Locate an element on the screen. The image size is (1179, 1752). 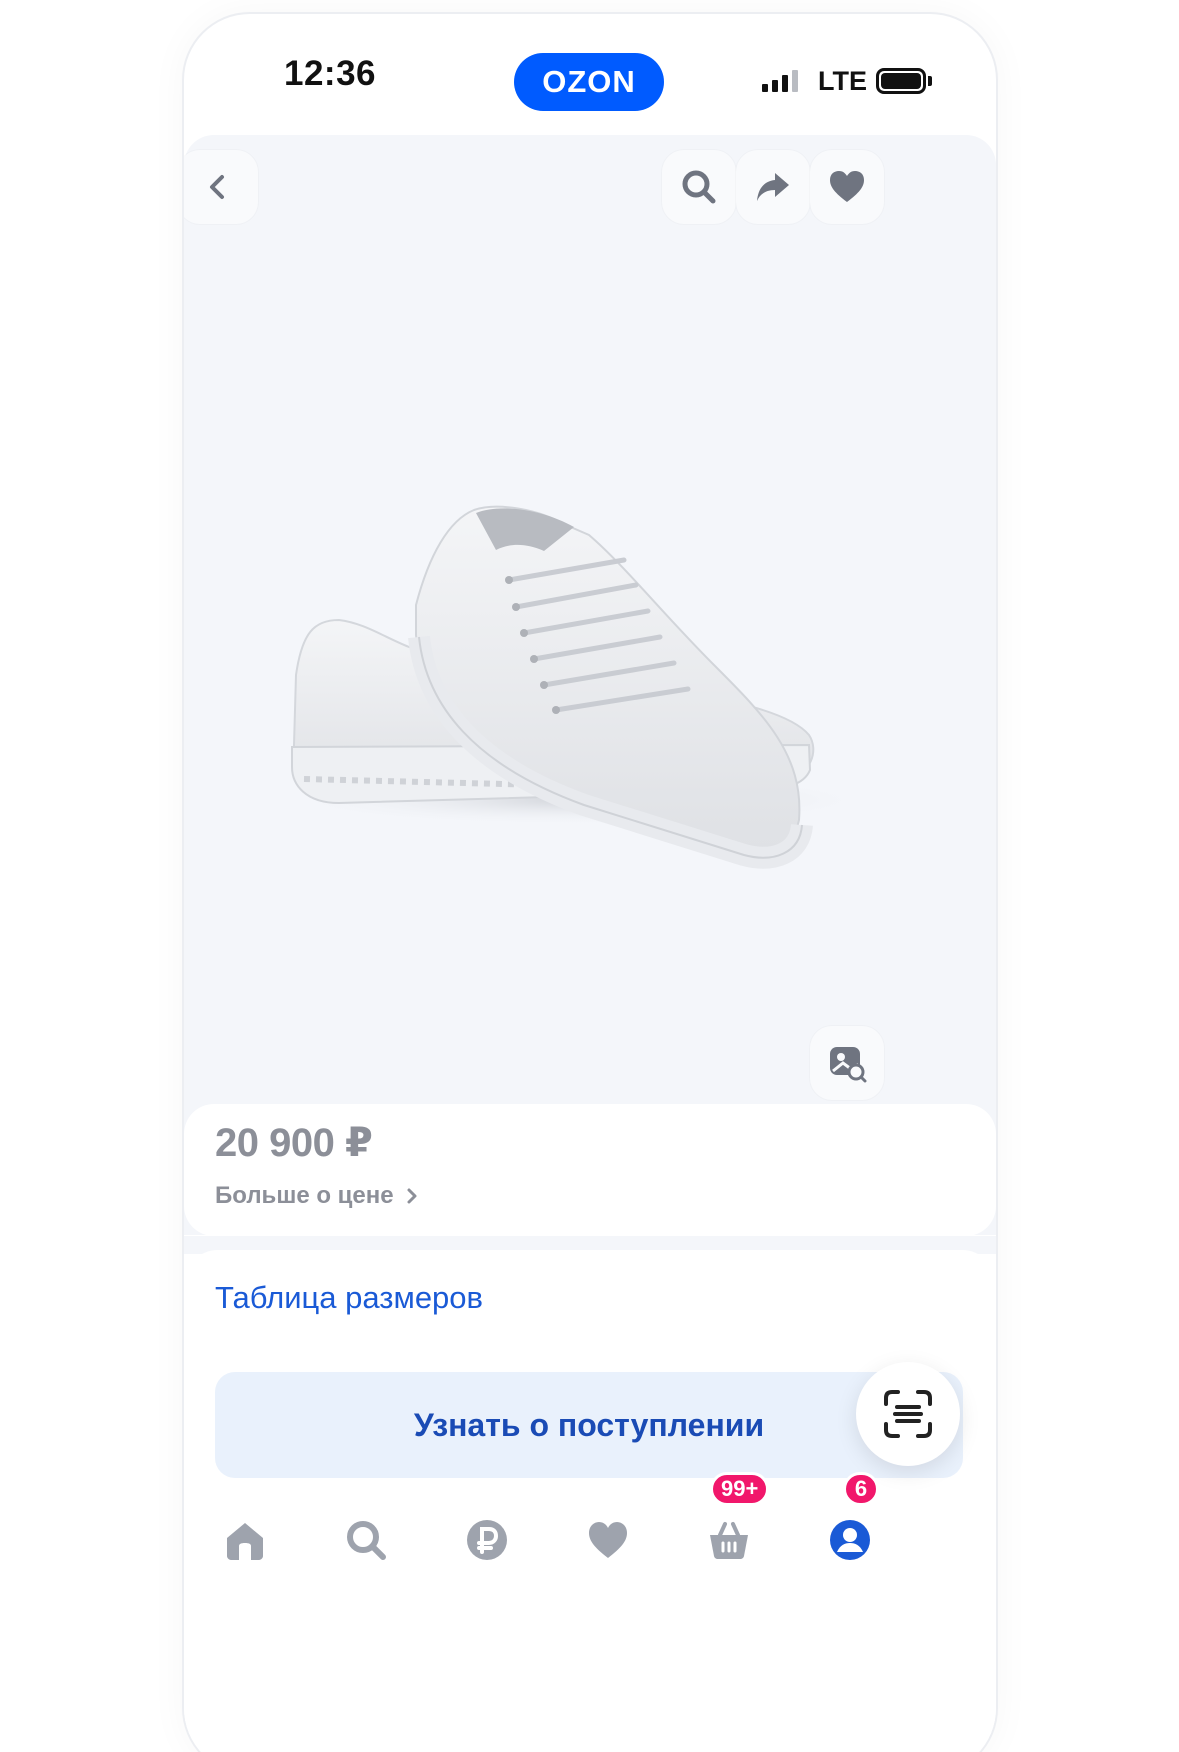
scan-button is located at coordinates (908, 1414).